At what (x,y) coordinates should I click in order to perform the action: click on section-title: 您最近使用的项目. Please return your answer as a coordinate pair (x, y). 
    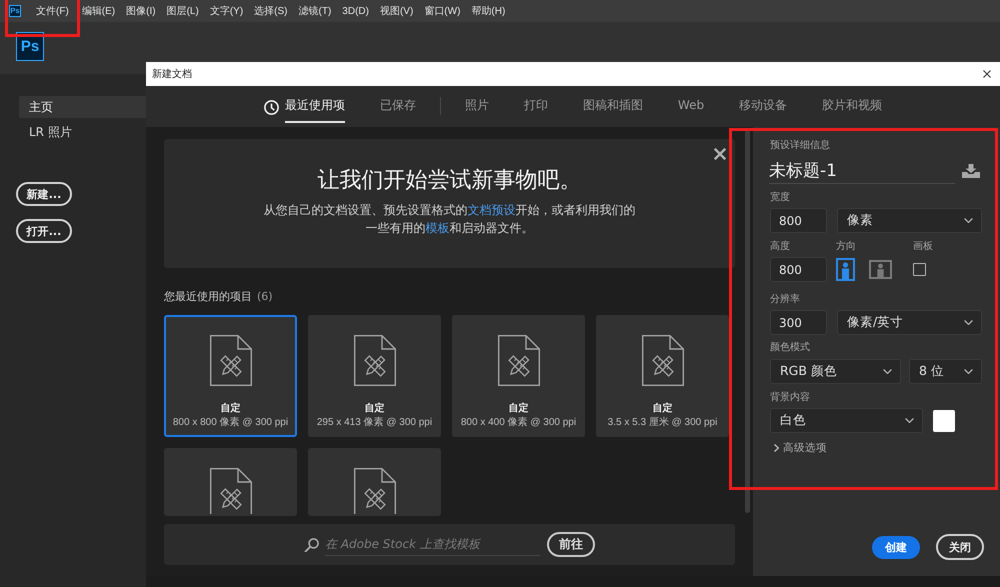
    Looking at the image, I should click on (208, 297).